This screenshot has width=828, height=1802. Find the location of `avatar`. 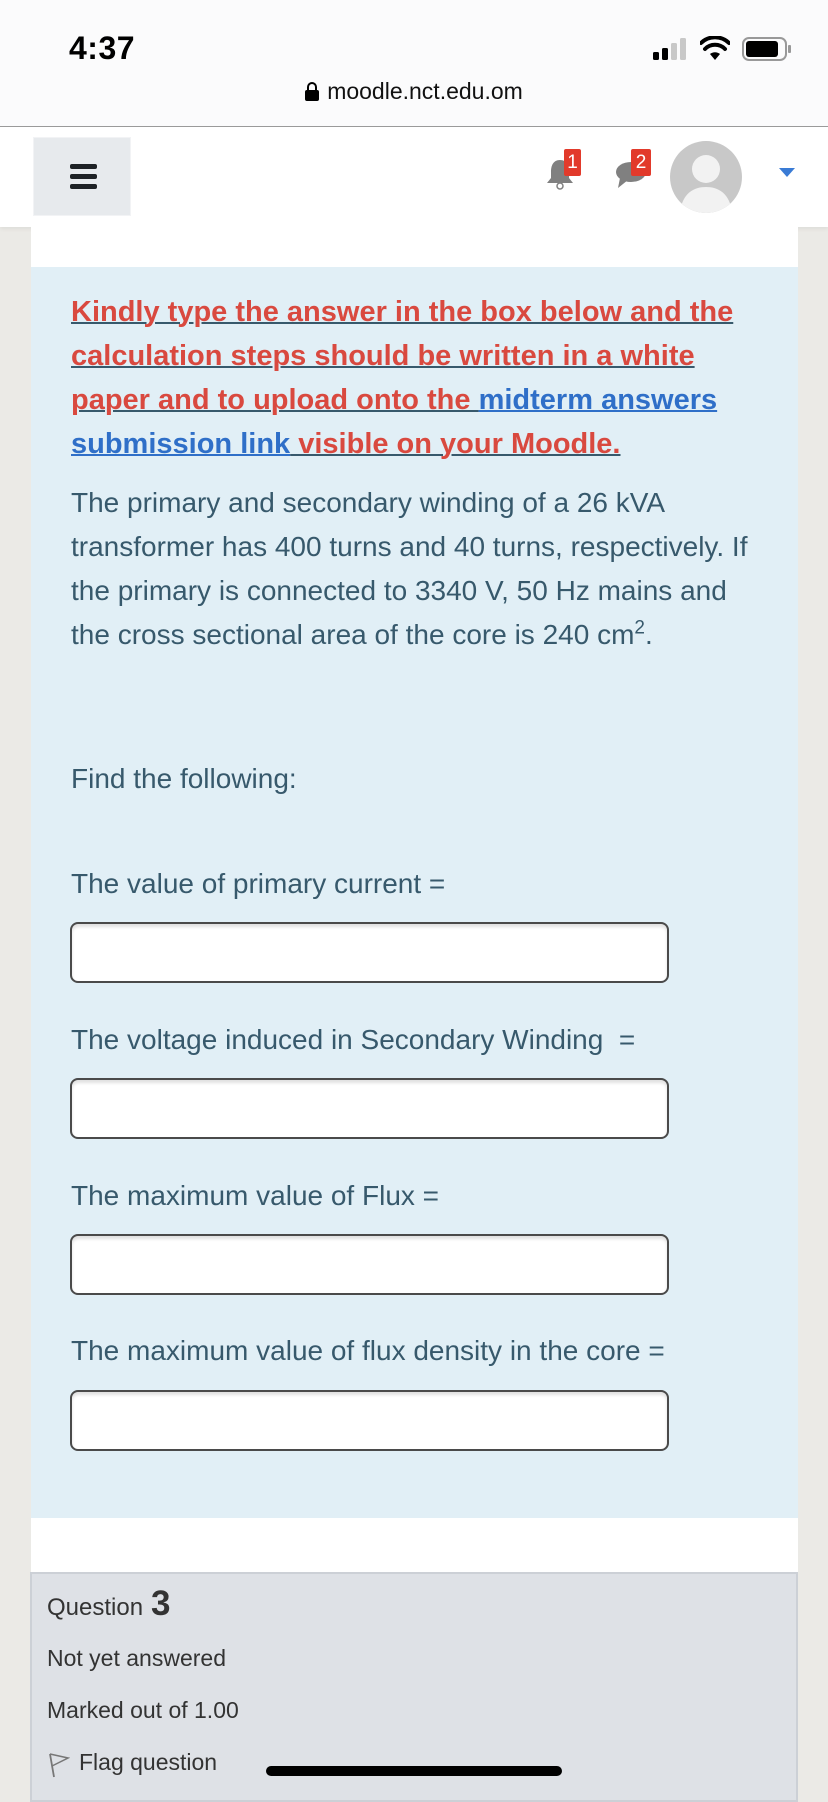

avatar is located at coordinates (706, 177).